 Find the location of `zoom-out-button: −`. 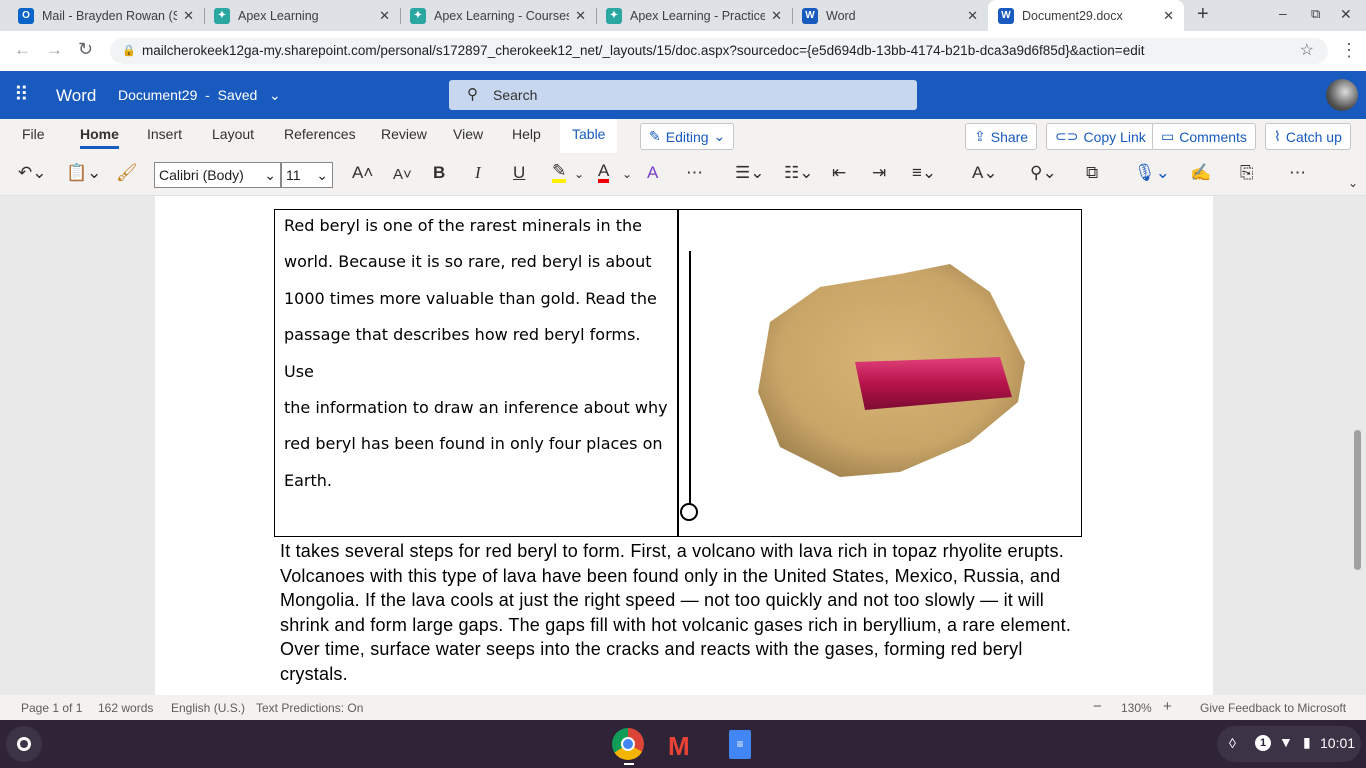

zoom-out-button: − is located at coordinates (1097, 706).